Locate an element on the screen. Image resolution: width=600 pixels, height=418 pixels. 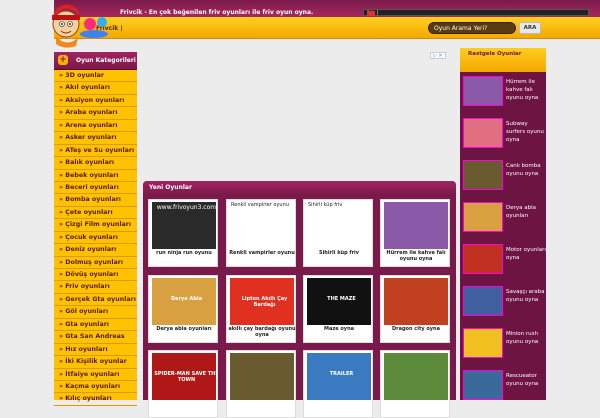
random-game-label: Canlı bomba oyunu oyna is located at coordinates (526, 170).